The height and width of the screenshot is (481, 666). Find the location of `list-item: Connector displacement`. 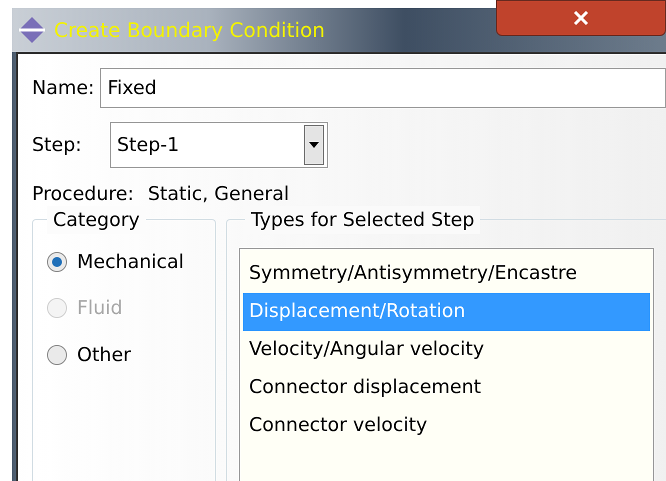

list-item: Connector displacement is located at coordinates (446, 387).